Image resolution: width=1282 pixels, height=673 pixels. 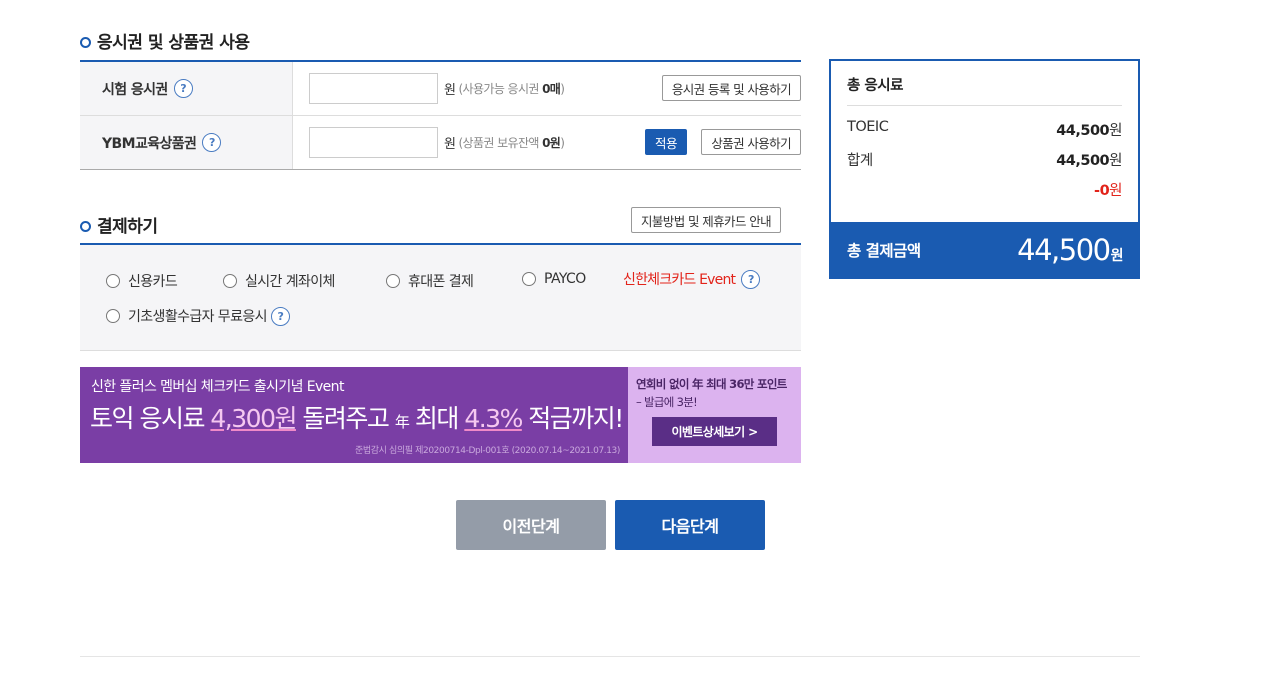 What do you see at coordinates (373, 88) in the screenshot?
I see `exam-voucher-input` at bounding box center [373, 88].